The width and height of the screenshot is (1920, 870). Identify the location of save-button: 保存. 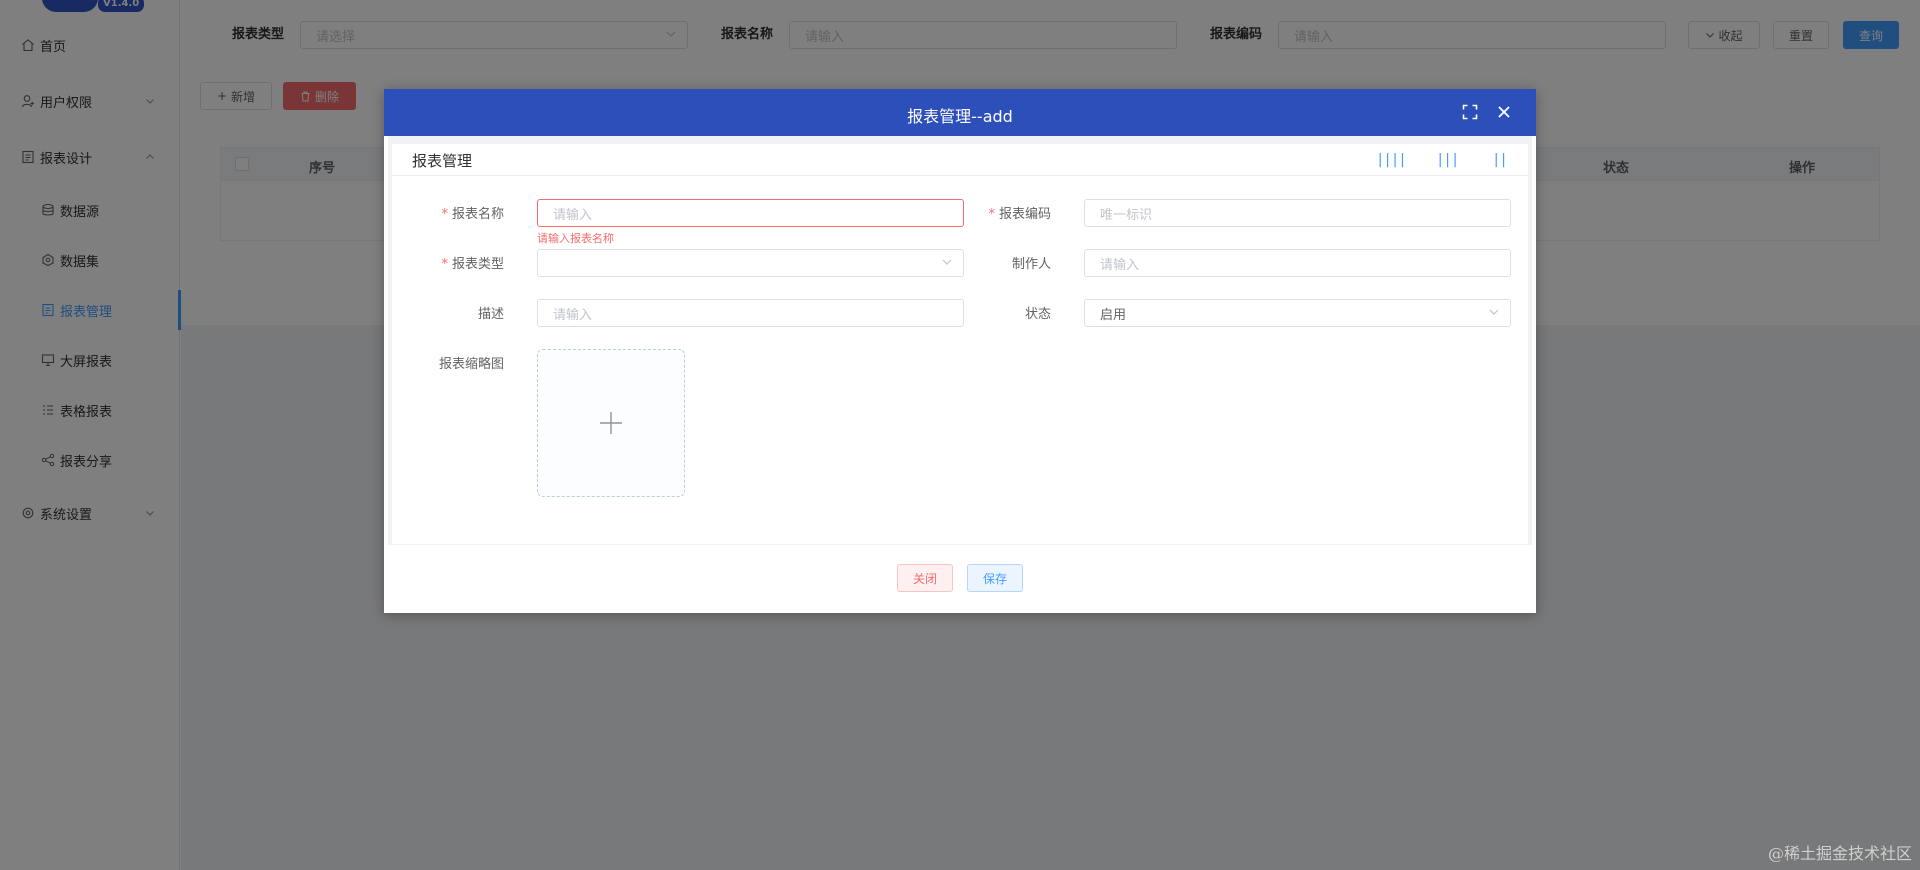
(995, 578).